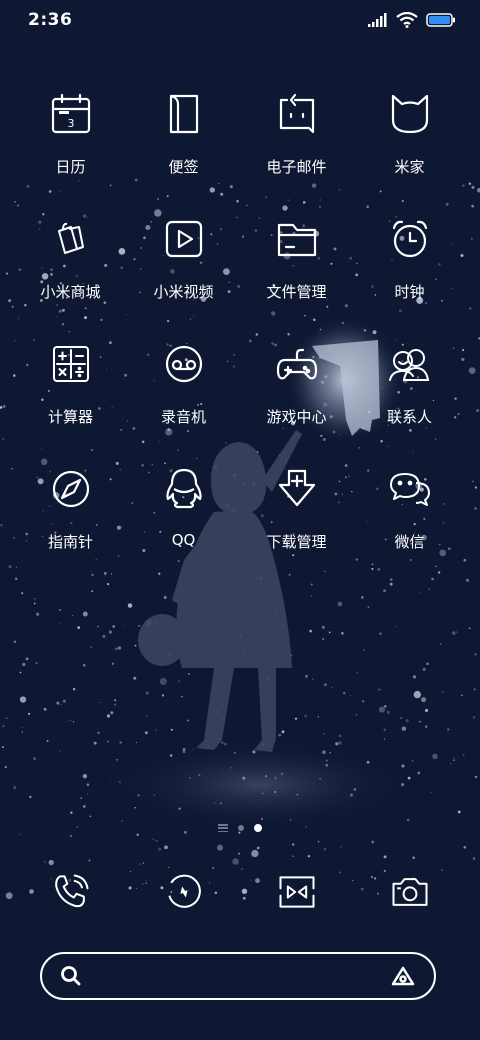 The height and width of the screenshot is (1040, 480). Describe the element at coordinates (70, 520) in the screenshot. I see `app-compass: 指南针` at that location.